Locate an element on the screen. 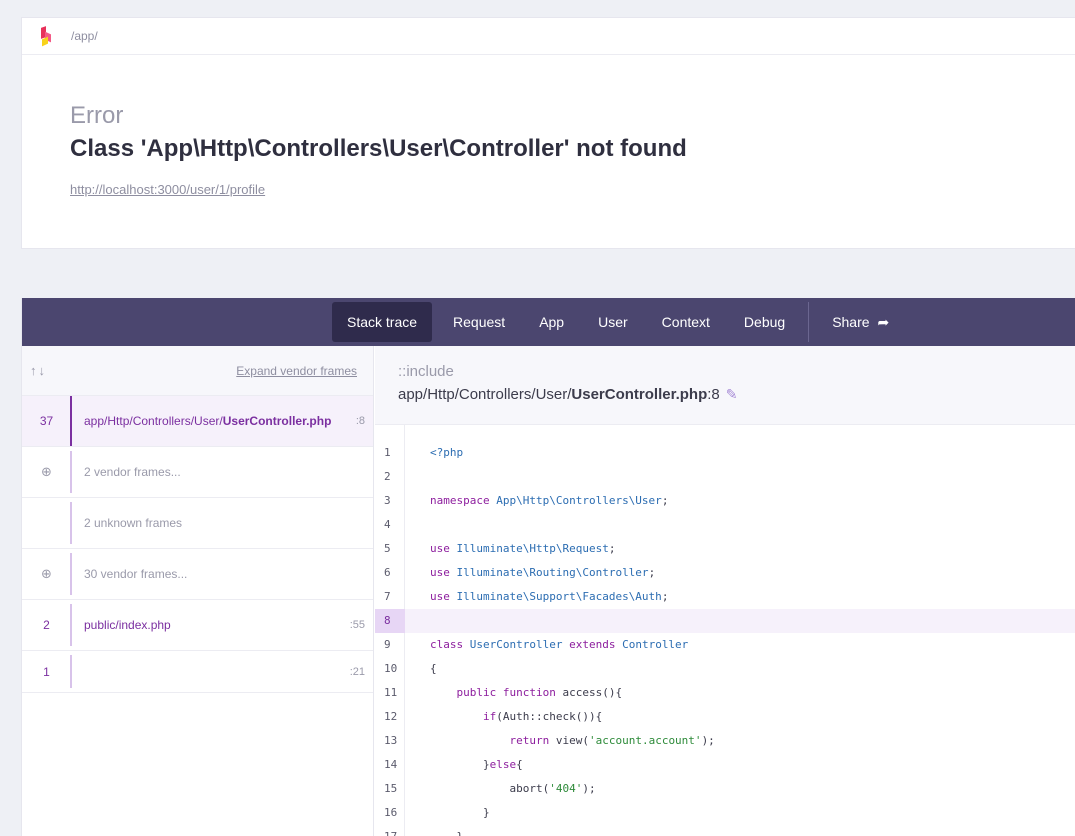  code-text: namespace App\Http\Controllers\User; is located at coordinates (549, 500).